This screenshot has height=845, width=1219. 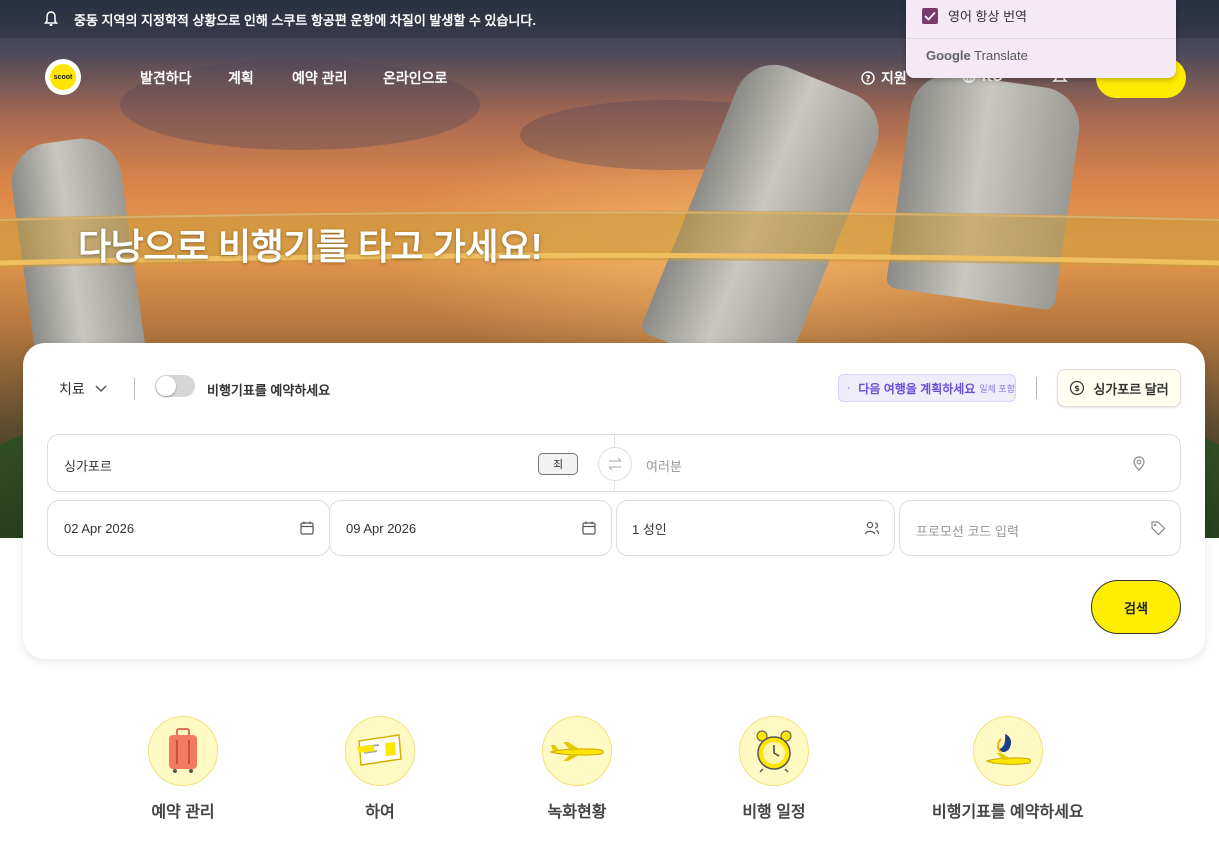 I want to click on nav-item-plan: 계획, so click(x=241, y=78).